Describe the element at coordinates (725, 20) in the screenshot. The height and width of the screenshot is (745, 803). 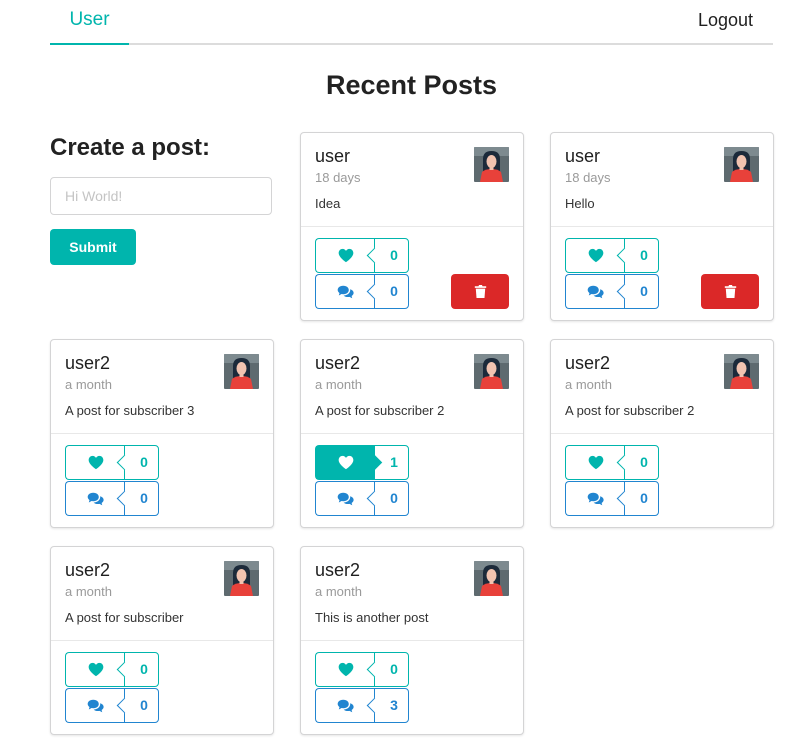
I see `logout-link: Logout` at that location.